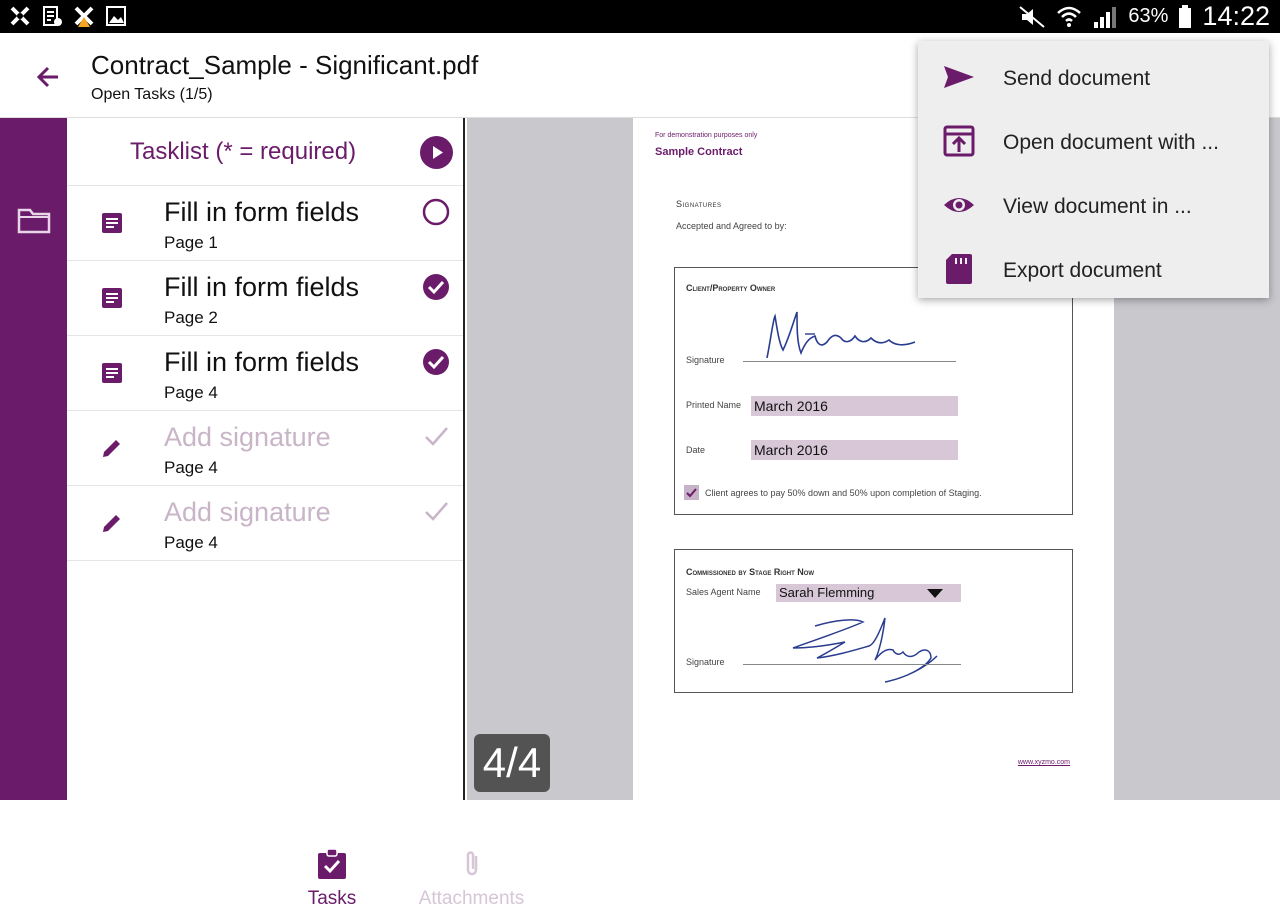 The image size is (1280, 918). I want to click on menu-item-label: Send document, so click(1077, 78).